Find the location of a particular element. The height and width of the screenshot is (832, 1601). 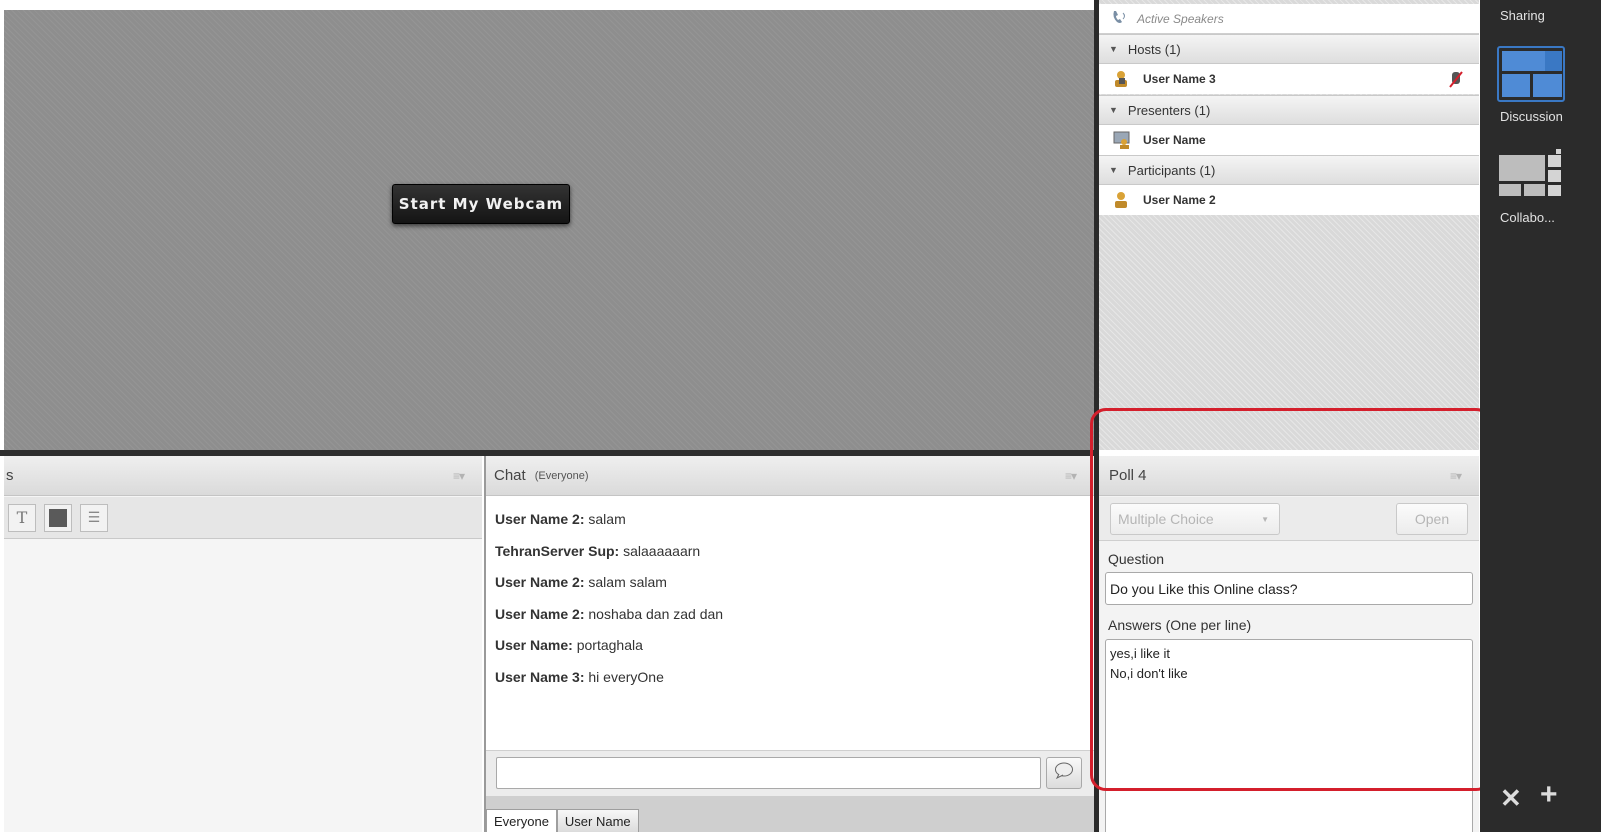

attendee-name: User Name is located at coordinates (1174, 140).